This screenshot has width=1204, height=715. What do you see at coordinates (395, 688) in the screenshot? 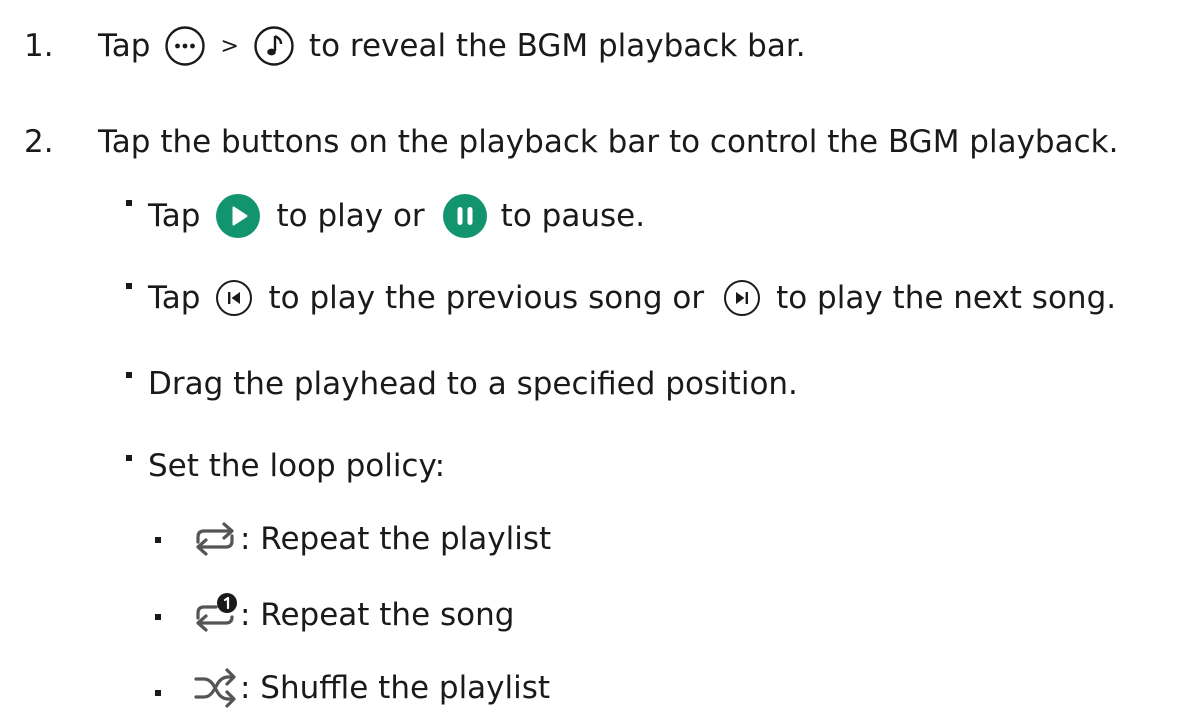
I see `loop-option-label: : Shuffle the playlist` at bounding box center [395, 688].